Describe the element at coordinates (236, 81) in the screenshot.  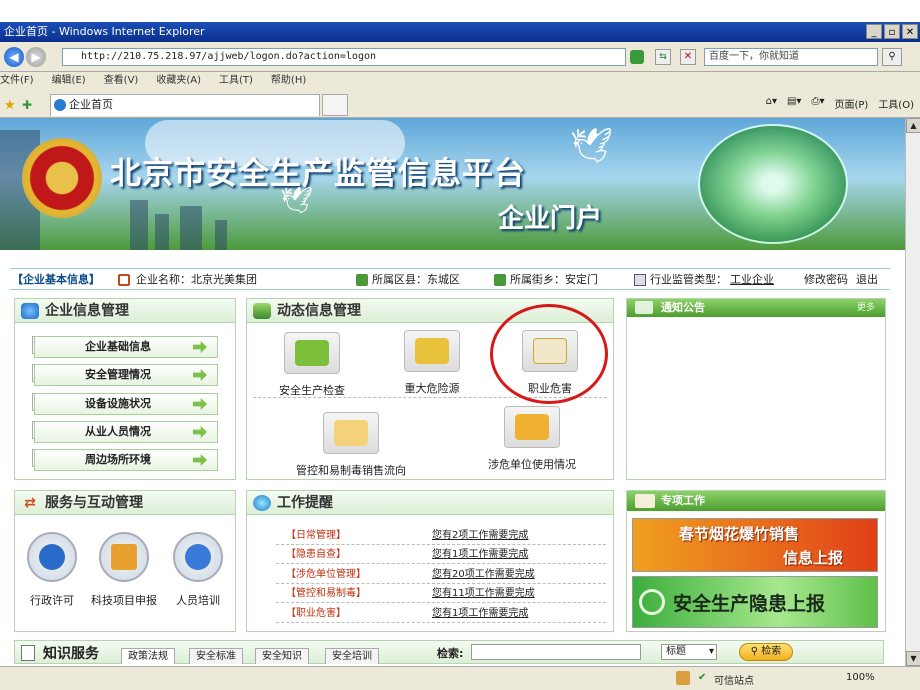
I see `menu-tools: 工具(T)` at that location.